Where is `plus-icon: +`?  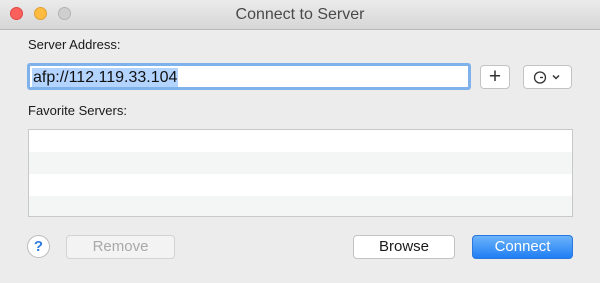 plus-icon: + is located at coordinates (495, 76).